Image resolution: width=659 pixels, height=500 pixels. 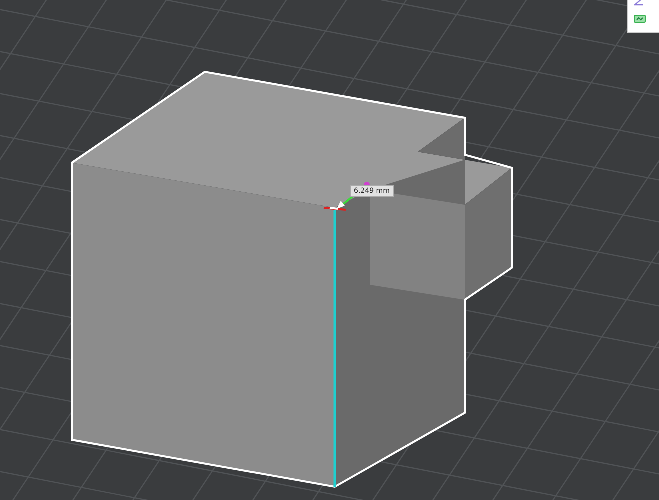 I want to click on protrusion-side-face, so click(x=488, y=234).